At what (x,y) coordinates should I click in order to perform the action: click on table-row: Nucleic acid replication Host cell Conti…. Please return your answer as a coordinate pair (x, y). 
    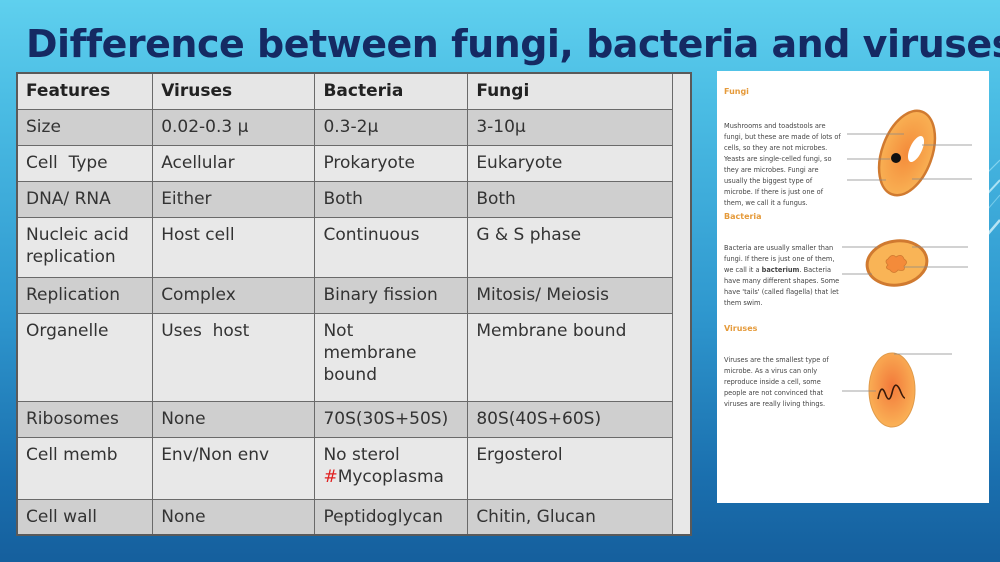
    Looking at the image, I should click on (353, 247).